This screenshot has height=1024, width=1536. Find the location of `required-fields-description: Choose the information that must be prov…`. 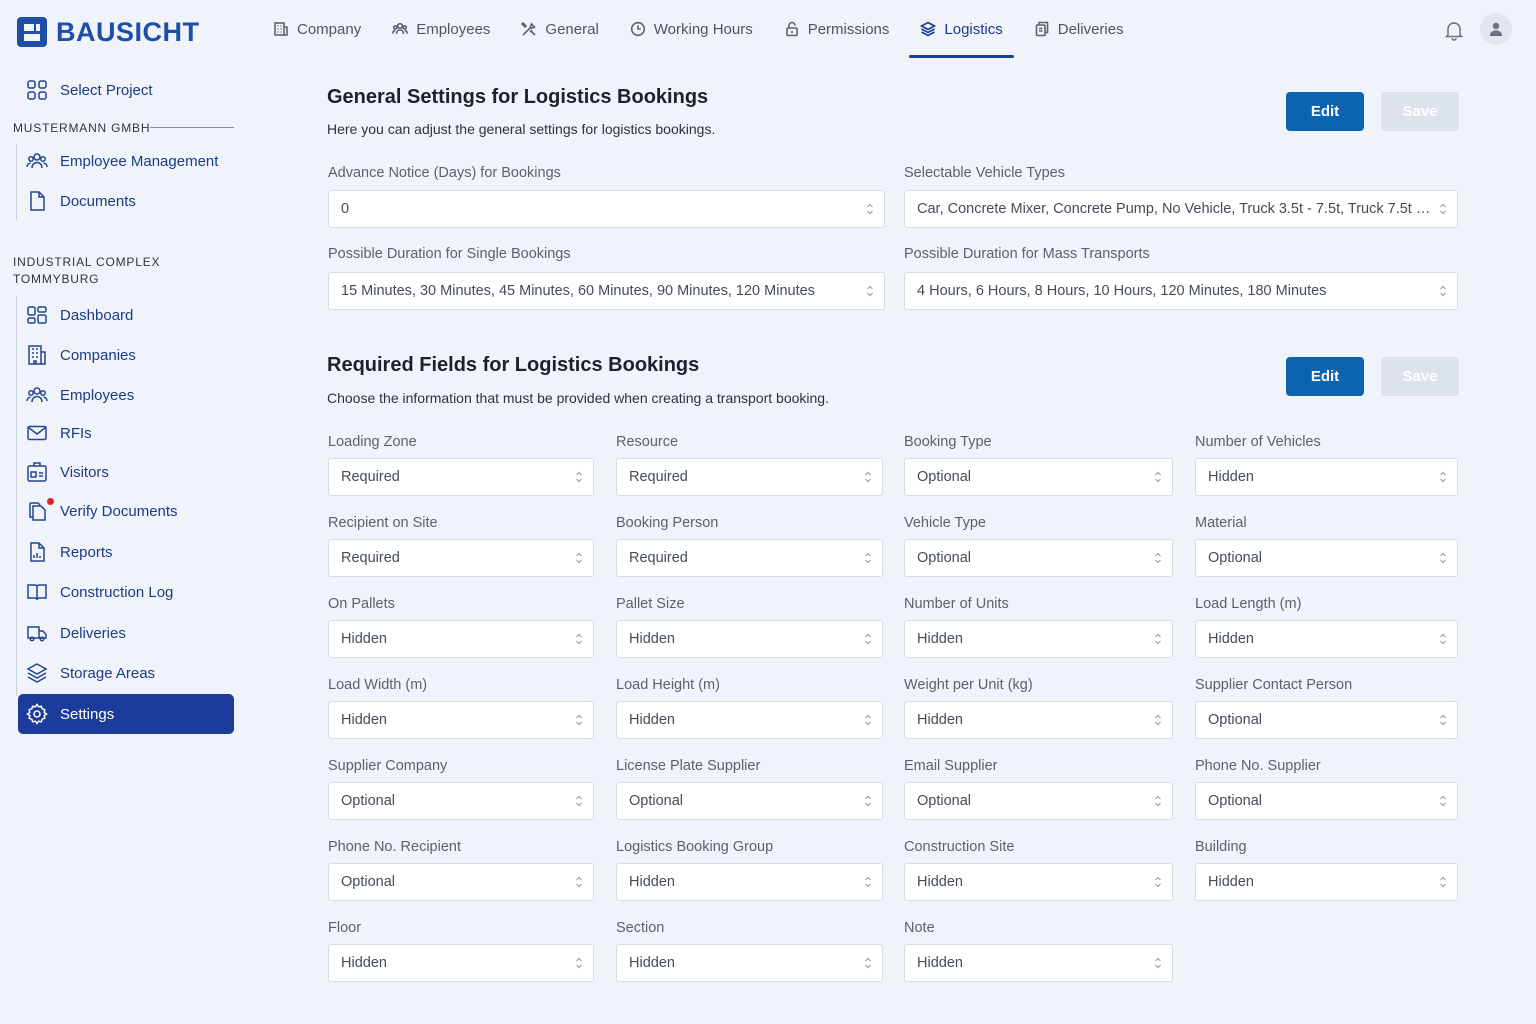

required-fields-description: Choose the information that must be prov… is located at coordinates (578, 398).